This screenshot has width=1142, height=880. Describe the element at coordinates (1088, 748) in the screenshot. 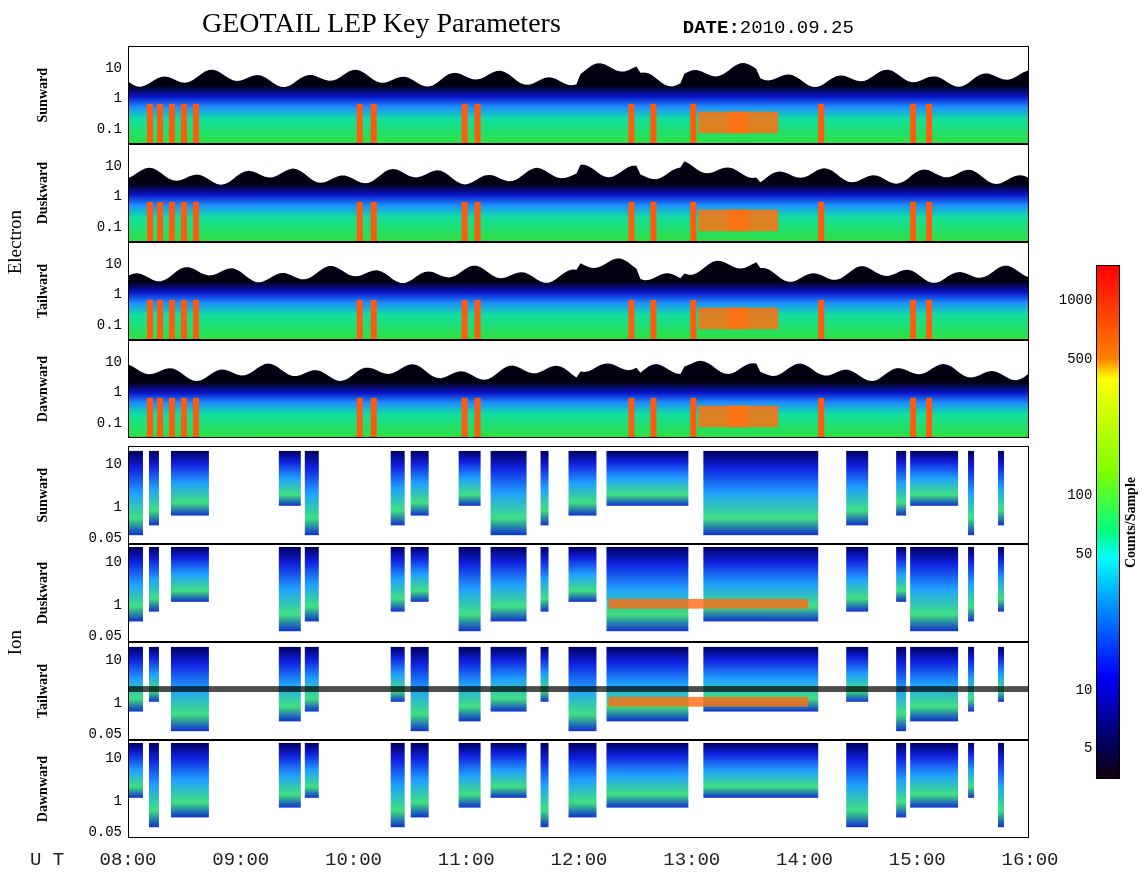

I see `colorbar-tick-label: 5` at that location.